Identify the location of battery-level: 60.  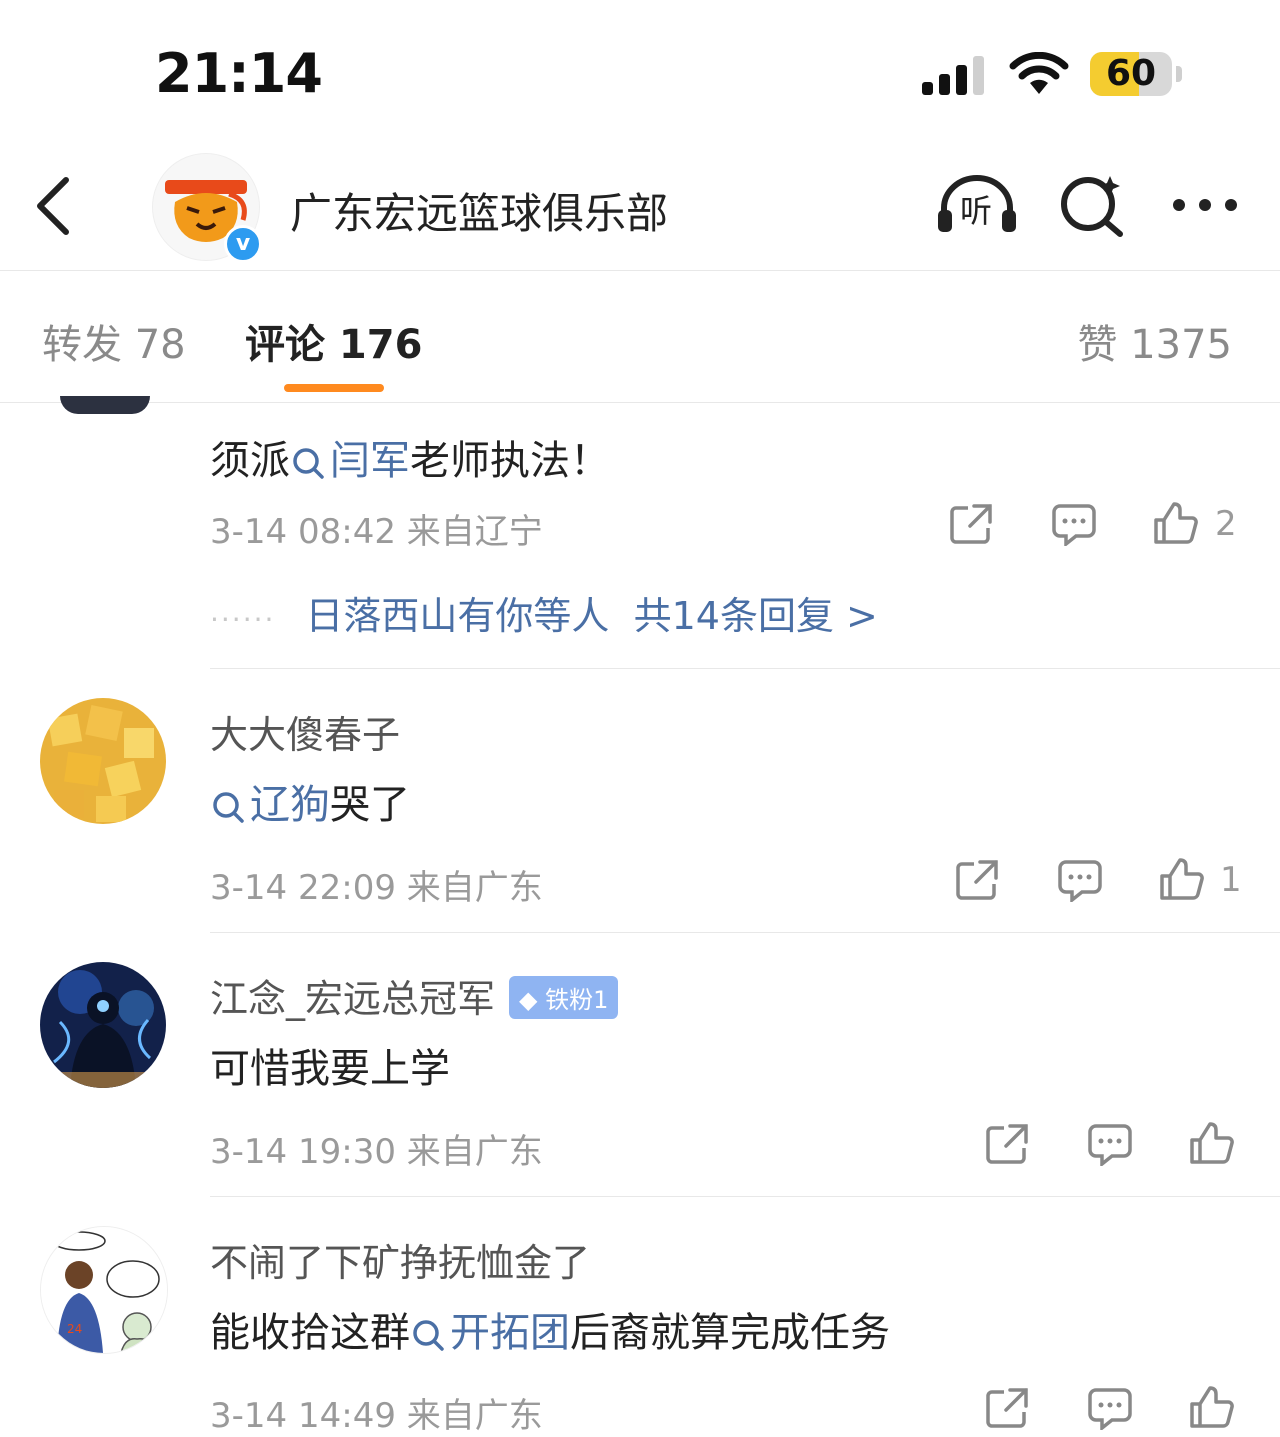
(1131, 73).